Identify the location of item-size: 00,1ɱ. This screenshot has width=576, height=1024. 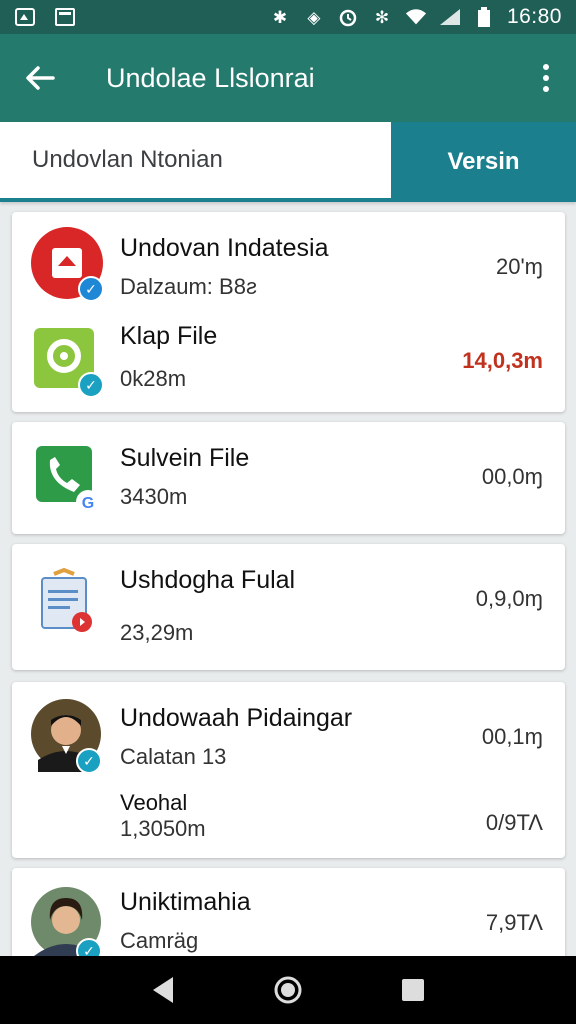
(512, 736).